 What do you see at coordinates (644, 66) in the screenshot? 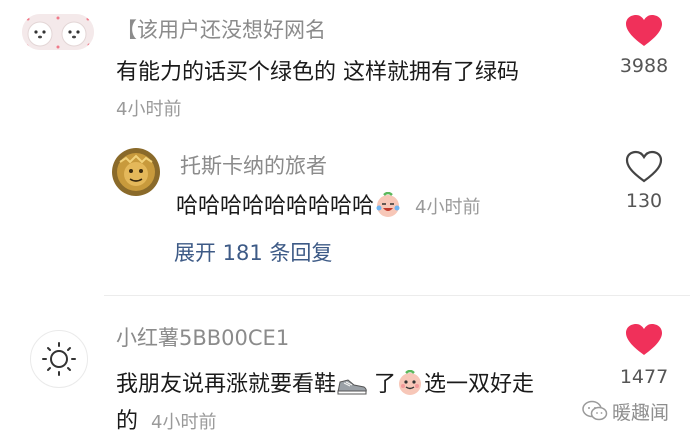
I see `like-count: 3988` at bounding box center [644, 66].